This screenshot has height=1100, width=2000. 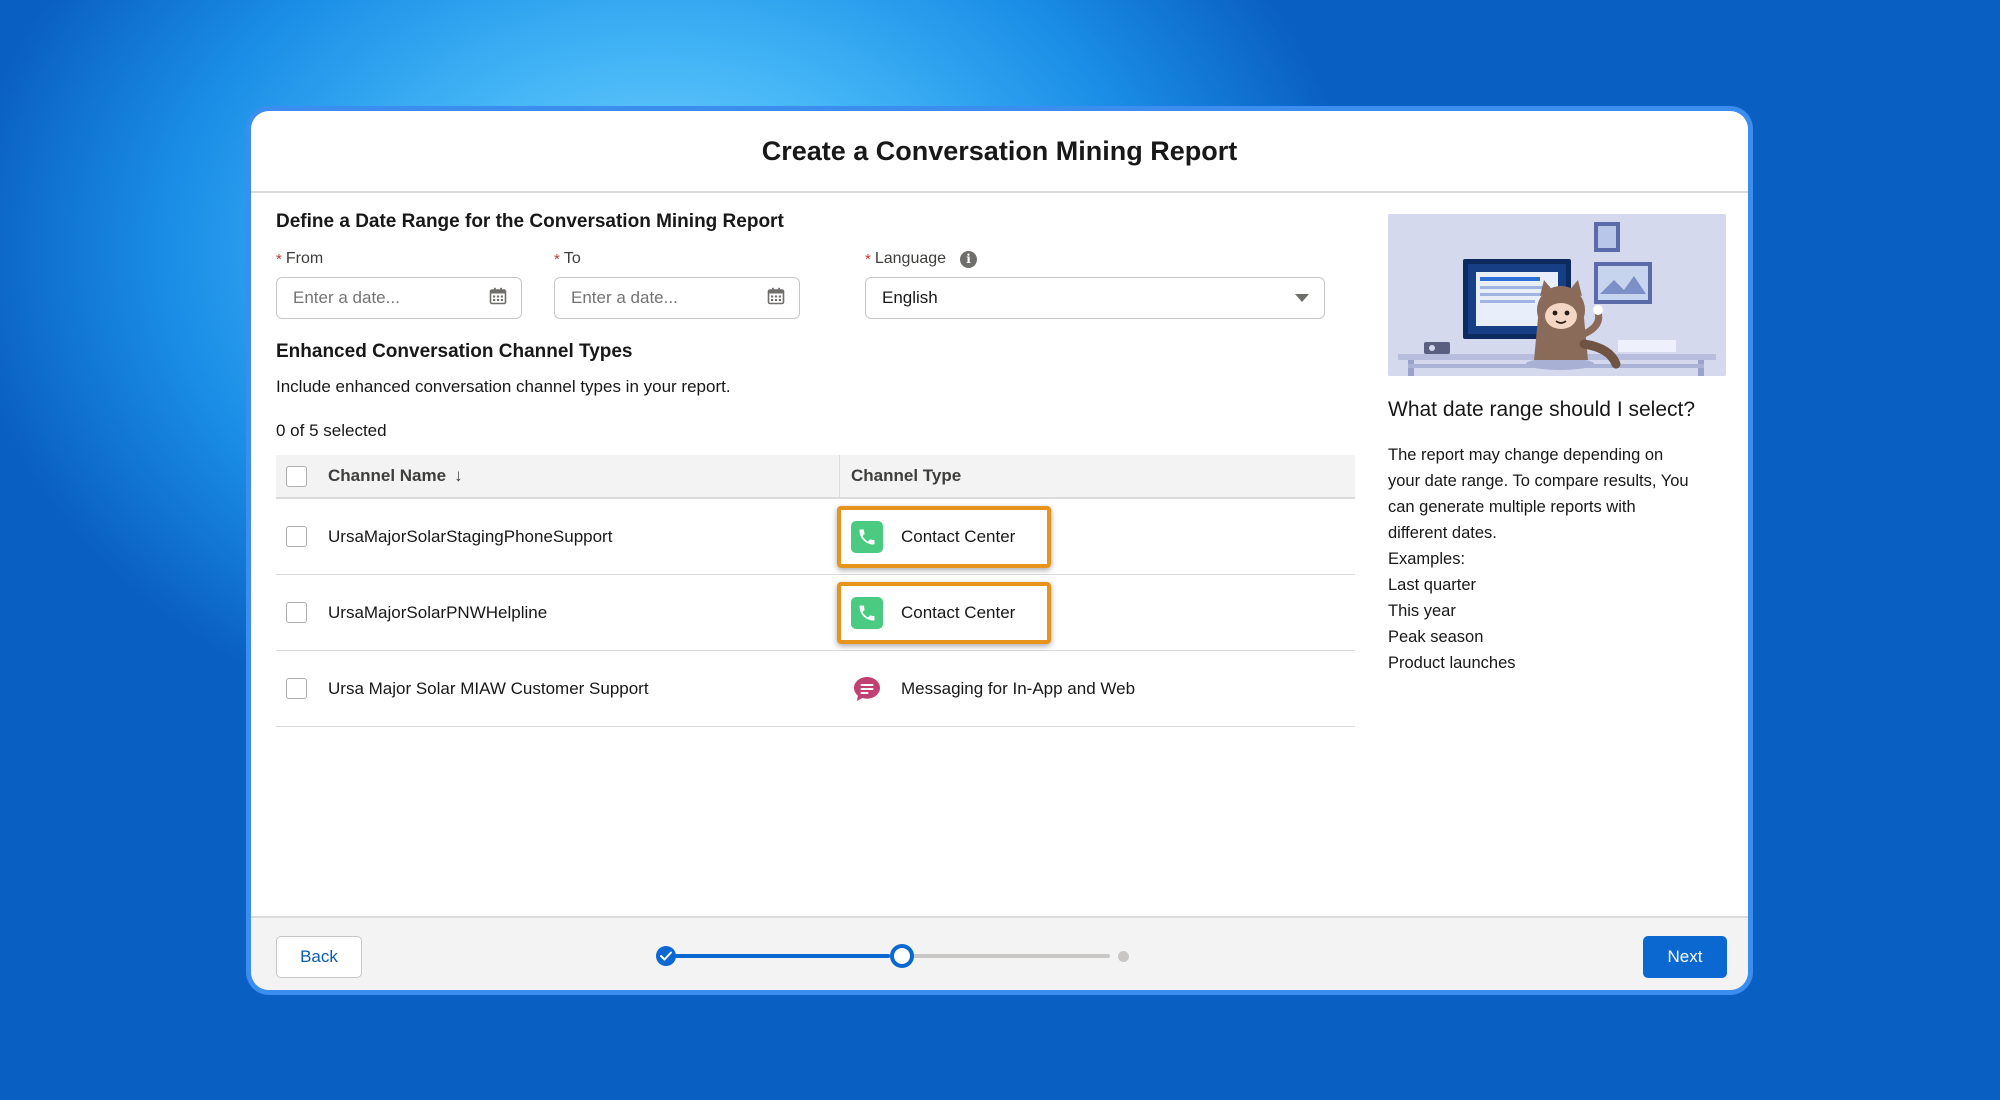 What do you see at coordinates (1557, 295) in the screenshot?
I see `astro-illustration` at bounding box center [1557, 295].